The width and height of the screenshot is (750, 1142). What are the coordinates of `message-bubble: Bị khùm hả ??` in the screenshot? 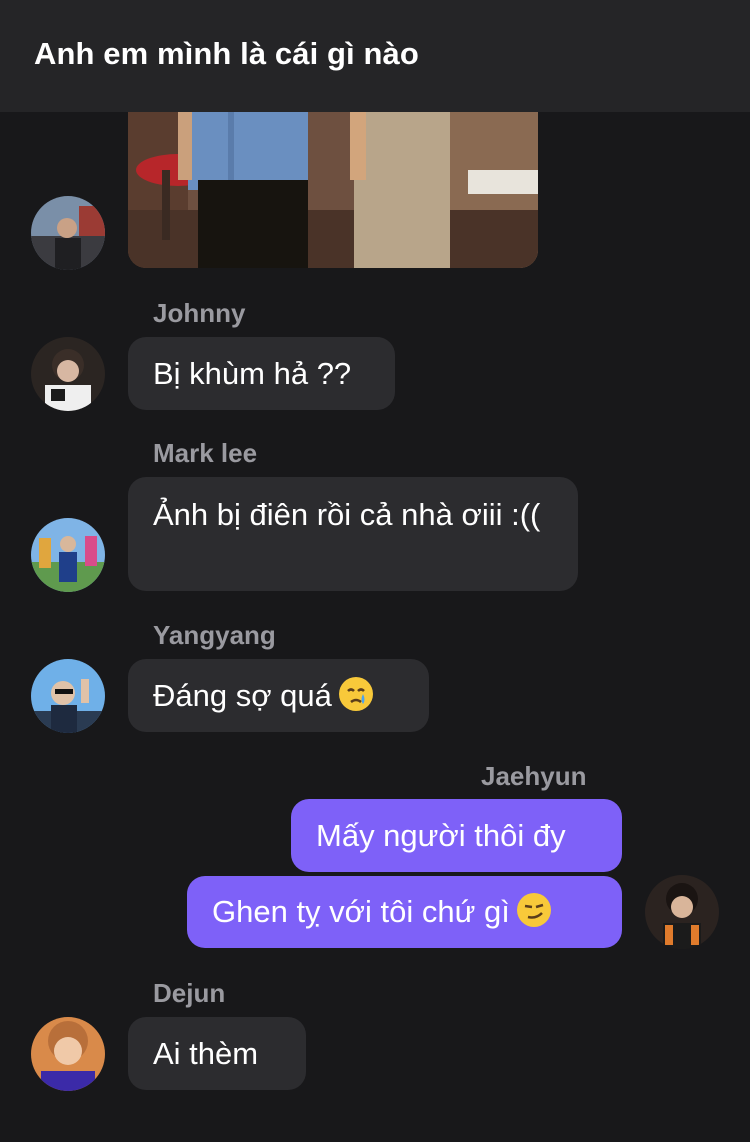 It's located at (261, 373).